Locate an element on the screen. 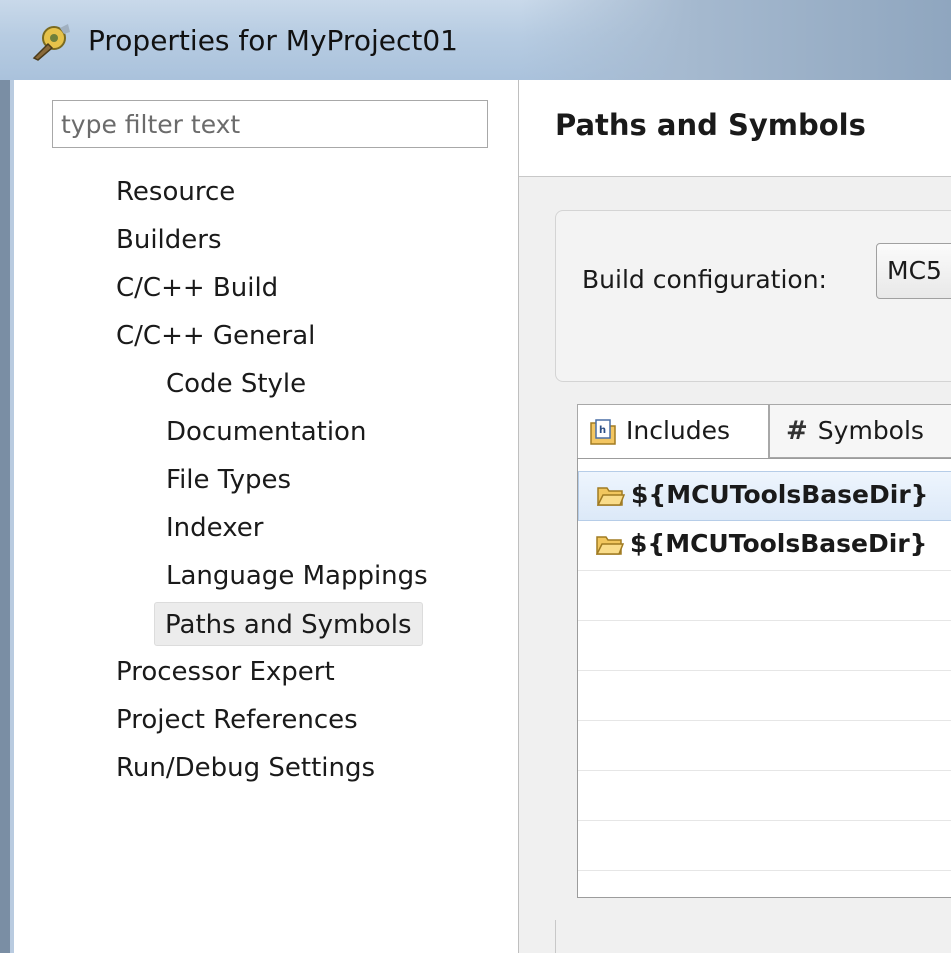 This screenshot has width=951, height=953. tree-item-builders: Builders is located at coordinates (169, 240).